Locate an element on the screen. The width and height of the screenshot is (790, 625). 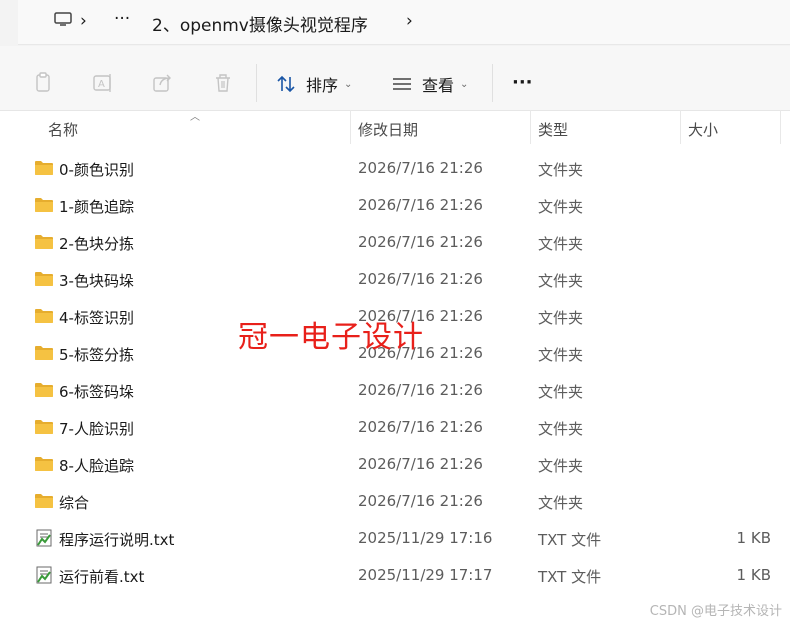
file-name: 7-人脸识别 is located at coordinates (96, 429).